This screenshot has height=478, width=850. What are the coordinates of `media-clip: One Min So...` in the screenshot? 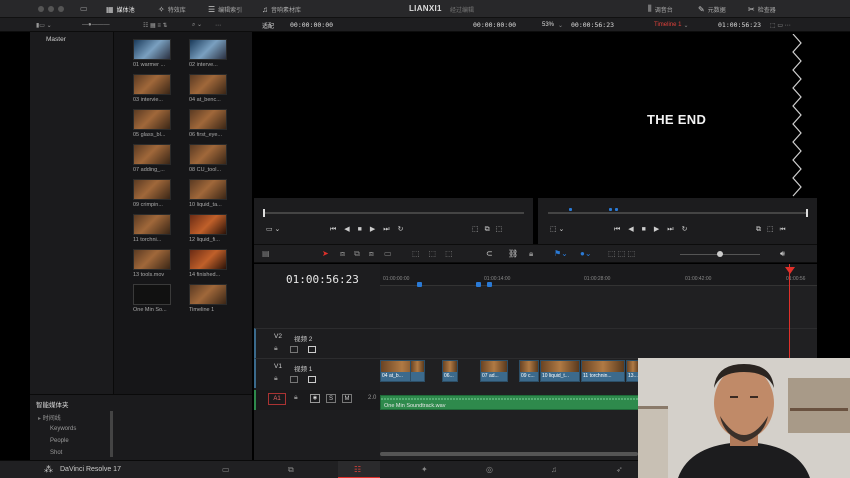 It's located at (154, 298).